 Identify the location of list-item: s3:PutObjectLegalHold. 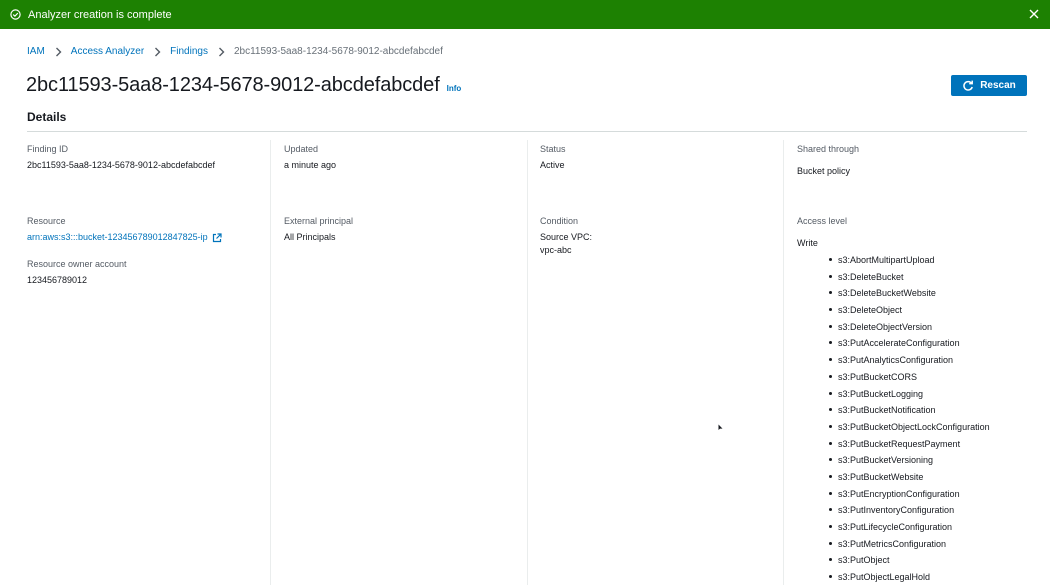
(909, 578).